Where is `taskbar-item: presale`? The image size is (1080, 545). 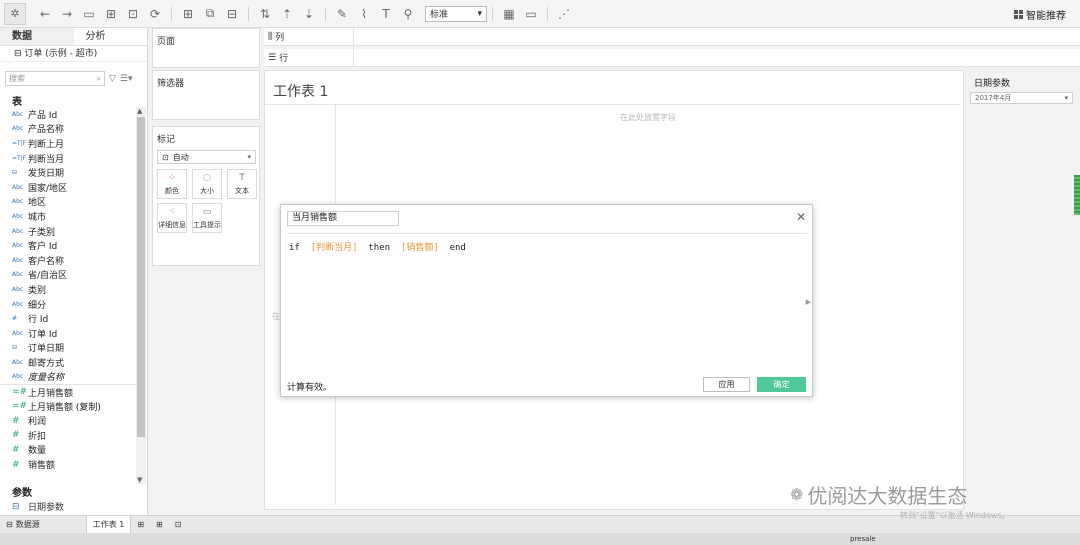 taskbar-item: presale is located at coordinates (863, 539).